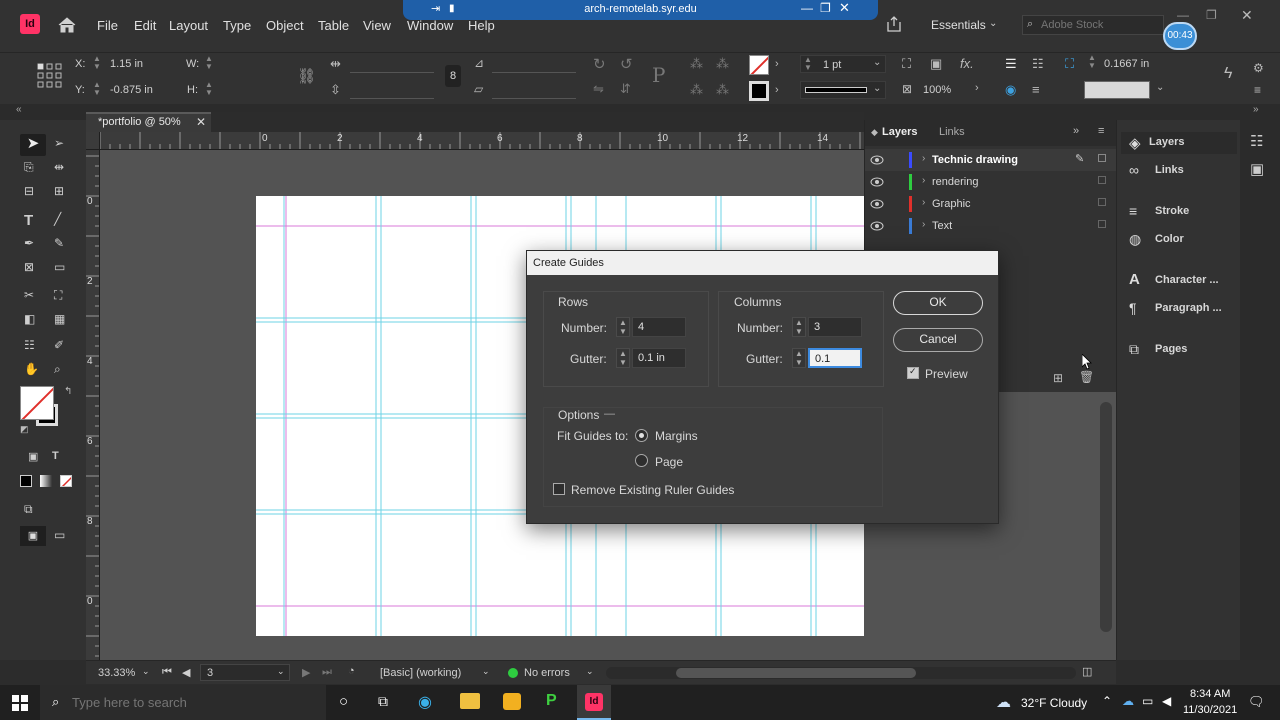 This screenshot has height=720, width=1280. What do you see at coordinates (37, 403) in the screenshot?
I see `fill-proxy-swatch` at bounding box center [37, 403].